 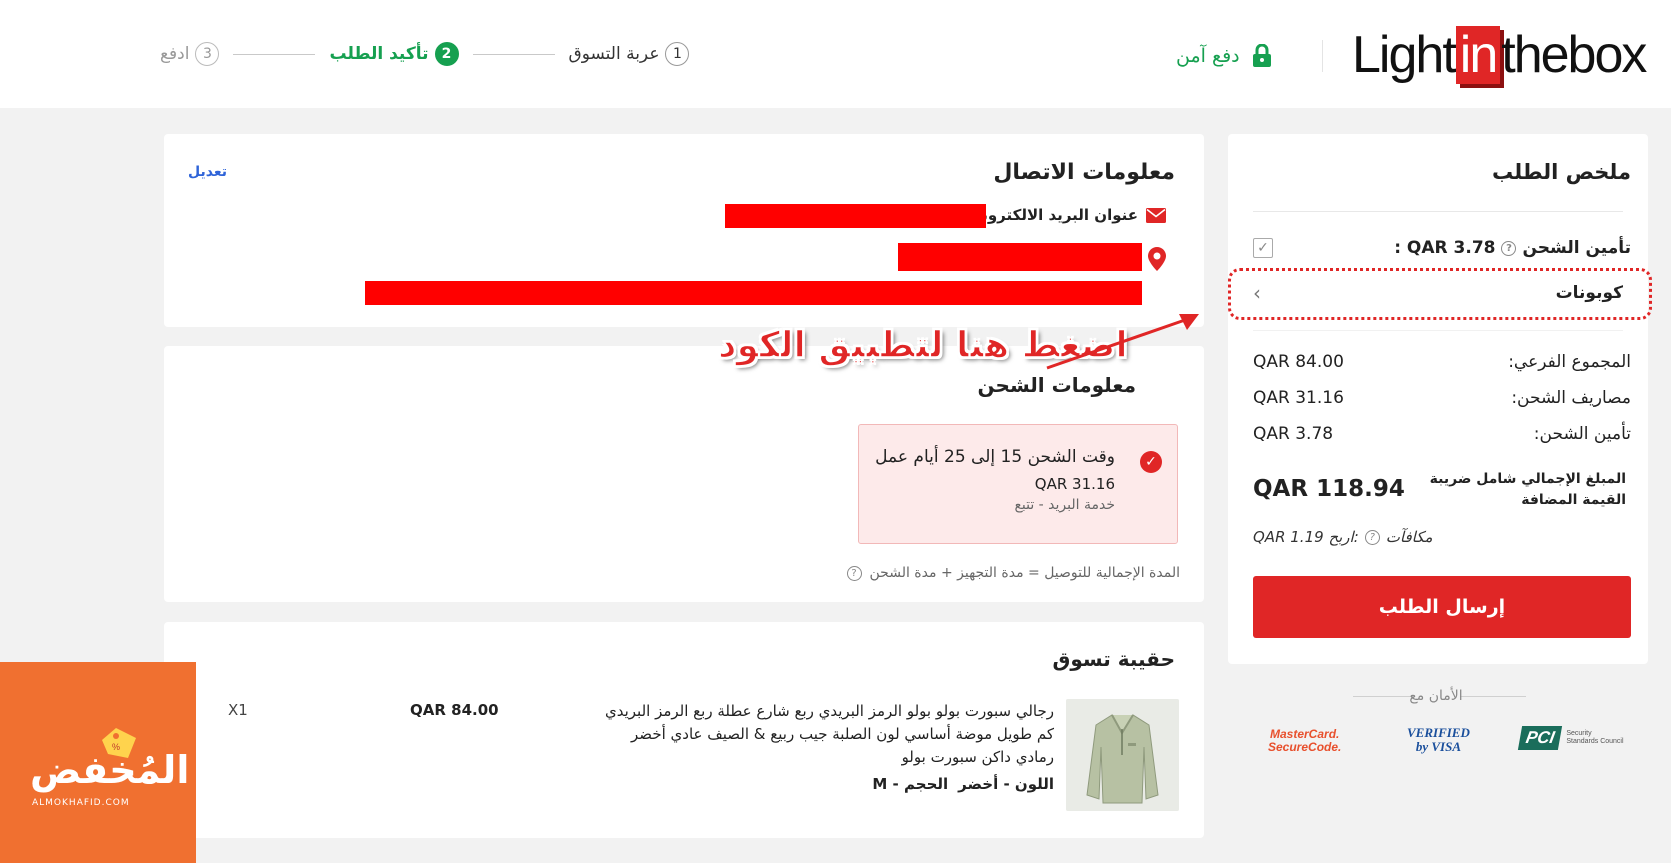 I want to click on shipping-cost-value: QAR 31.16, so click(x=1298, y=398).